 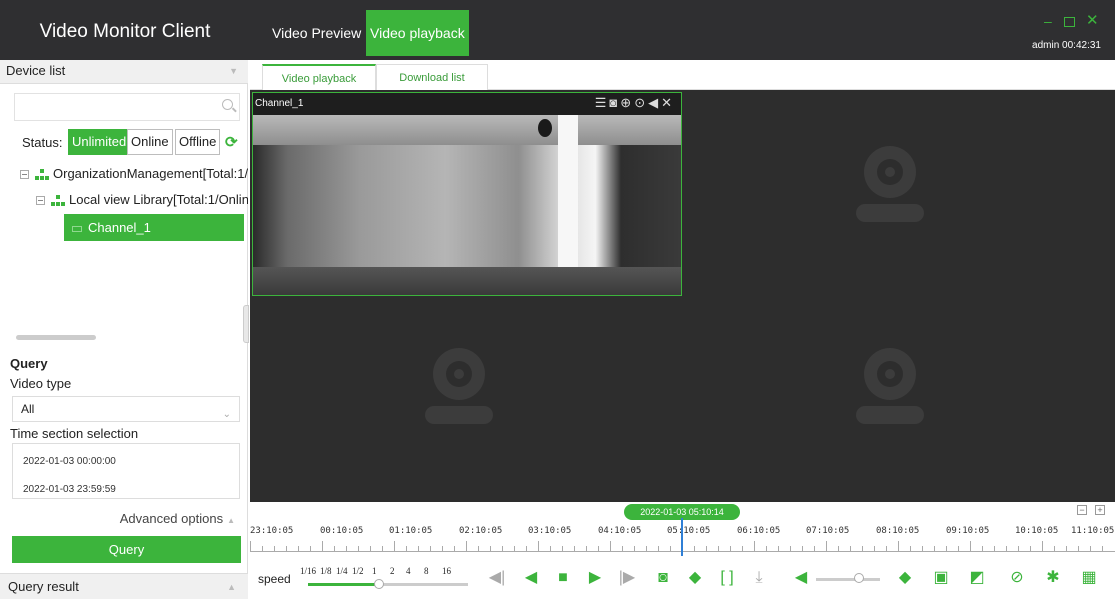 What do you see at coordinates (848, 579) in the screenshot?
I see `volume-slider` at bounding box center [848, 579].